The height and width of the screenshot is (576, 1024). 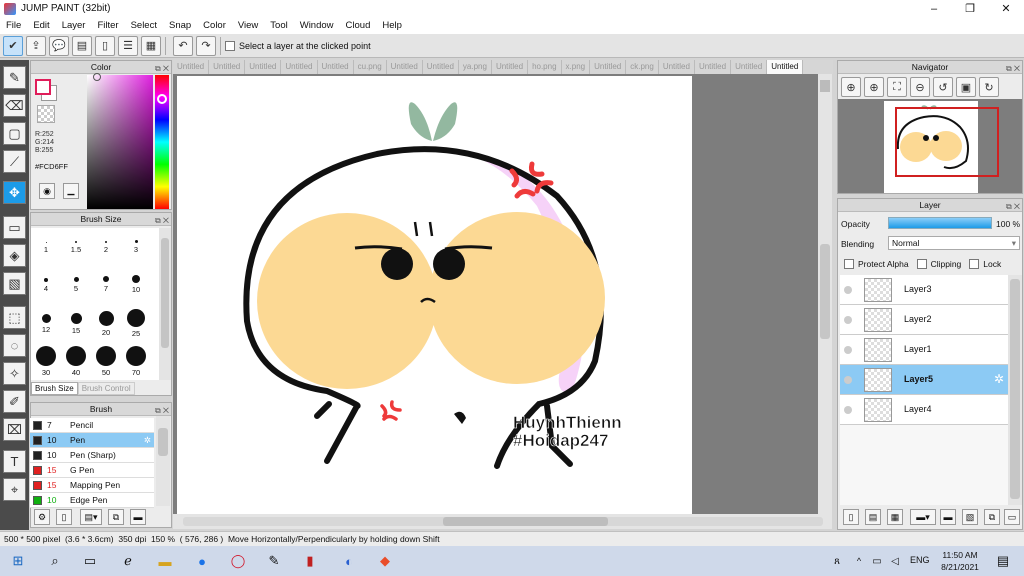 I want to click on magic-wand-tool-icon: ✧, so click(x=14, y=373).